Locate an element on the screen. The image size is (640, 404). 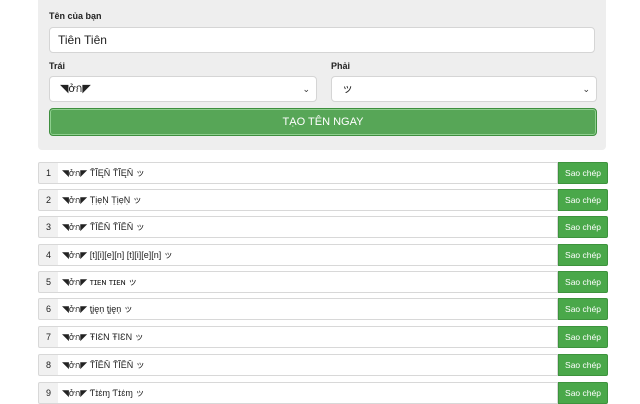
generated-name: ◥ởก◤ ᴛɪᴇɴ ᴛɪᴇɴ ッ is located at coordinates (100, 282).